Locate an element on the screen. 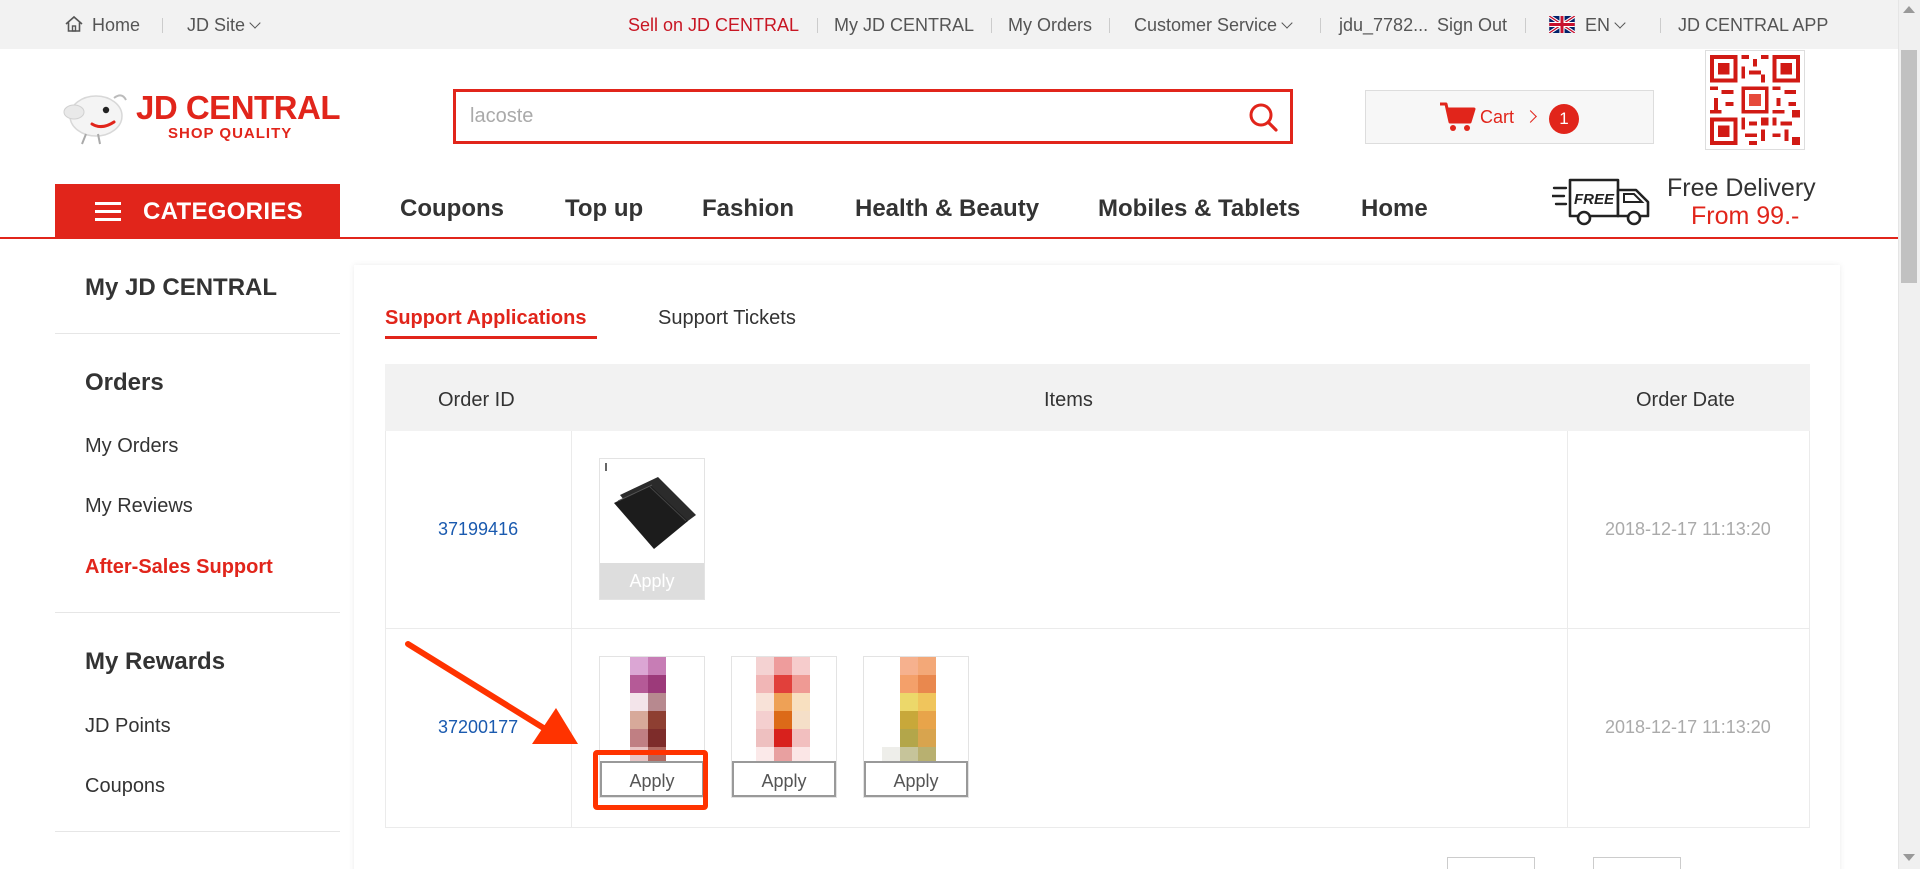 The width and height of the screenshot is (1920, 869). free-delivery-banner: FREE Free Delivery From 99.- is located at coordinates (1702, 200).